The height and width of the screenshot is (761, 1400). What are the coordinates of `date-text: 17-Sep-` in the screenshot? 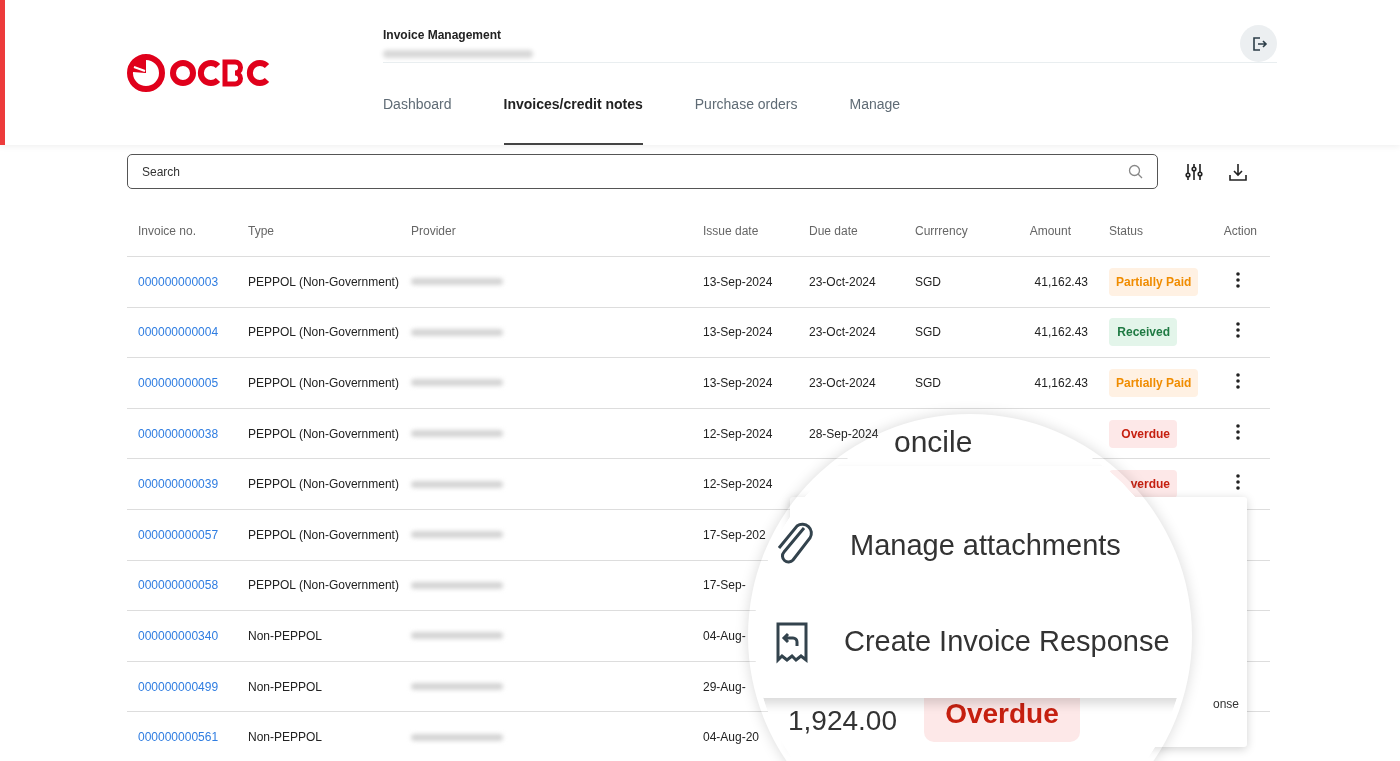 It's located at (724, 585).